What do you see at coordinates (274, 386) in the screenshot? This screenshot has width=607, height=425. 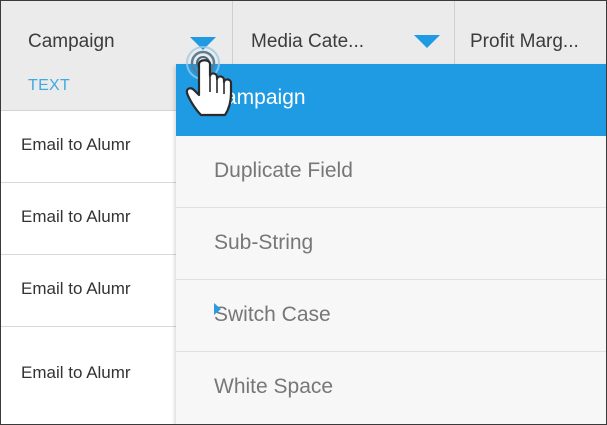 I see `menu-item-label: White Space` at bounding box center [274, 386].